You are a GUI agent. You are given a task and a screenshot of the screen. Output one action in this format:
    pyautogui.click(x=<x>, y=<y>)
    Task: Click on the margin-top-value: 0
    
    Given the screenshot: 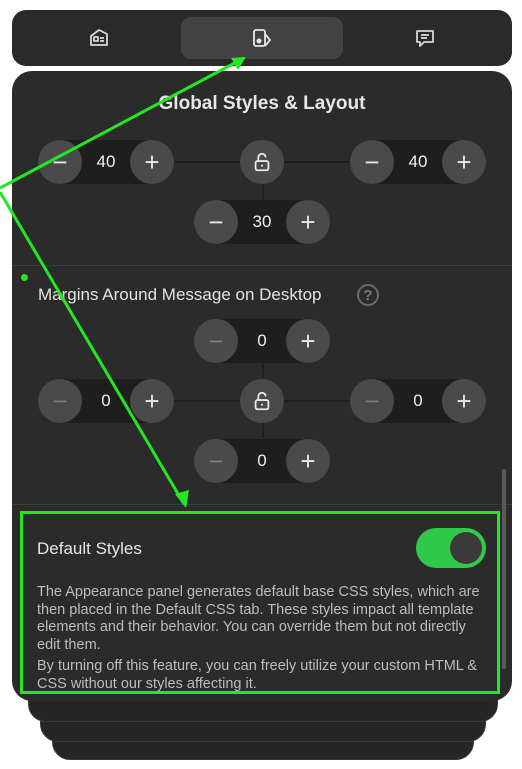 What is the action you would take?
    pyautogui.click(x=262, y=340)
    